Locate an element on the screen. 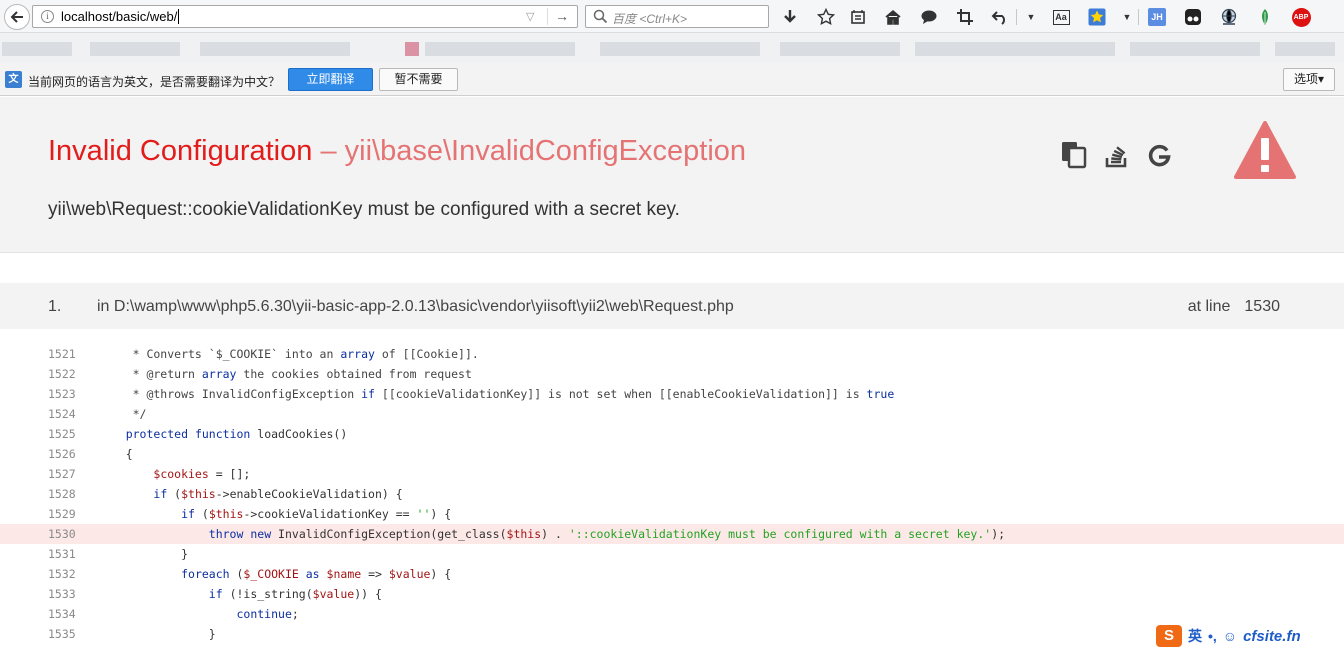  line-number: 1522 is located at coordinates (62, 374).